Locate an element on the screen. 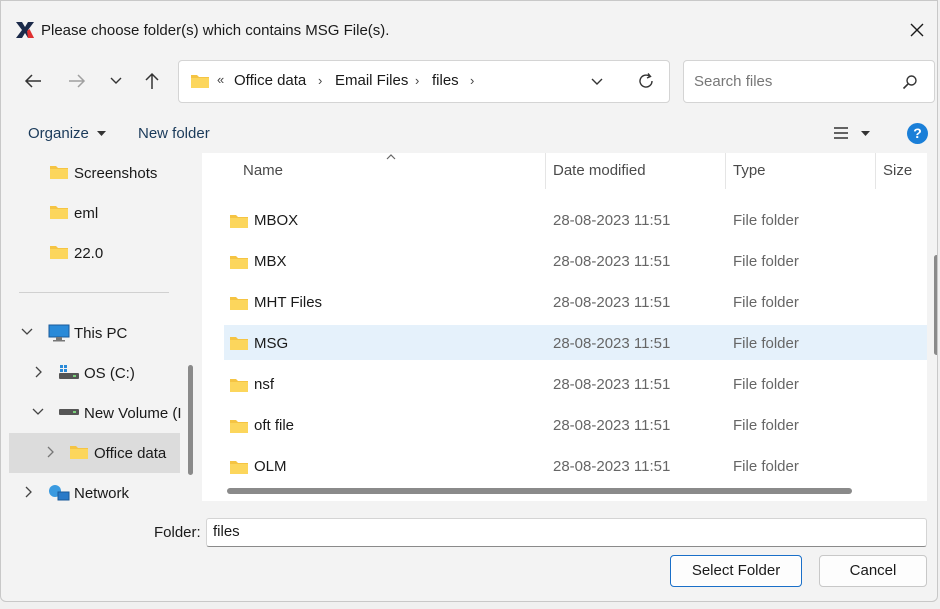 The image size is (940, 609). breadcrumb-office-data: Office data is located at coordinates (270, 80).